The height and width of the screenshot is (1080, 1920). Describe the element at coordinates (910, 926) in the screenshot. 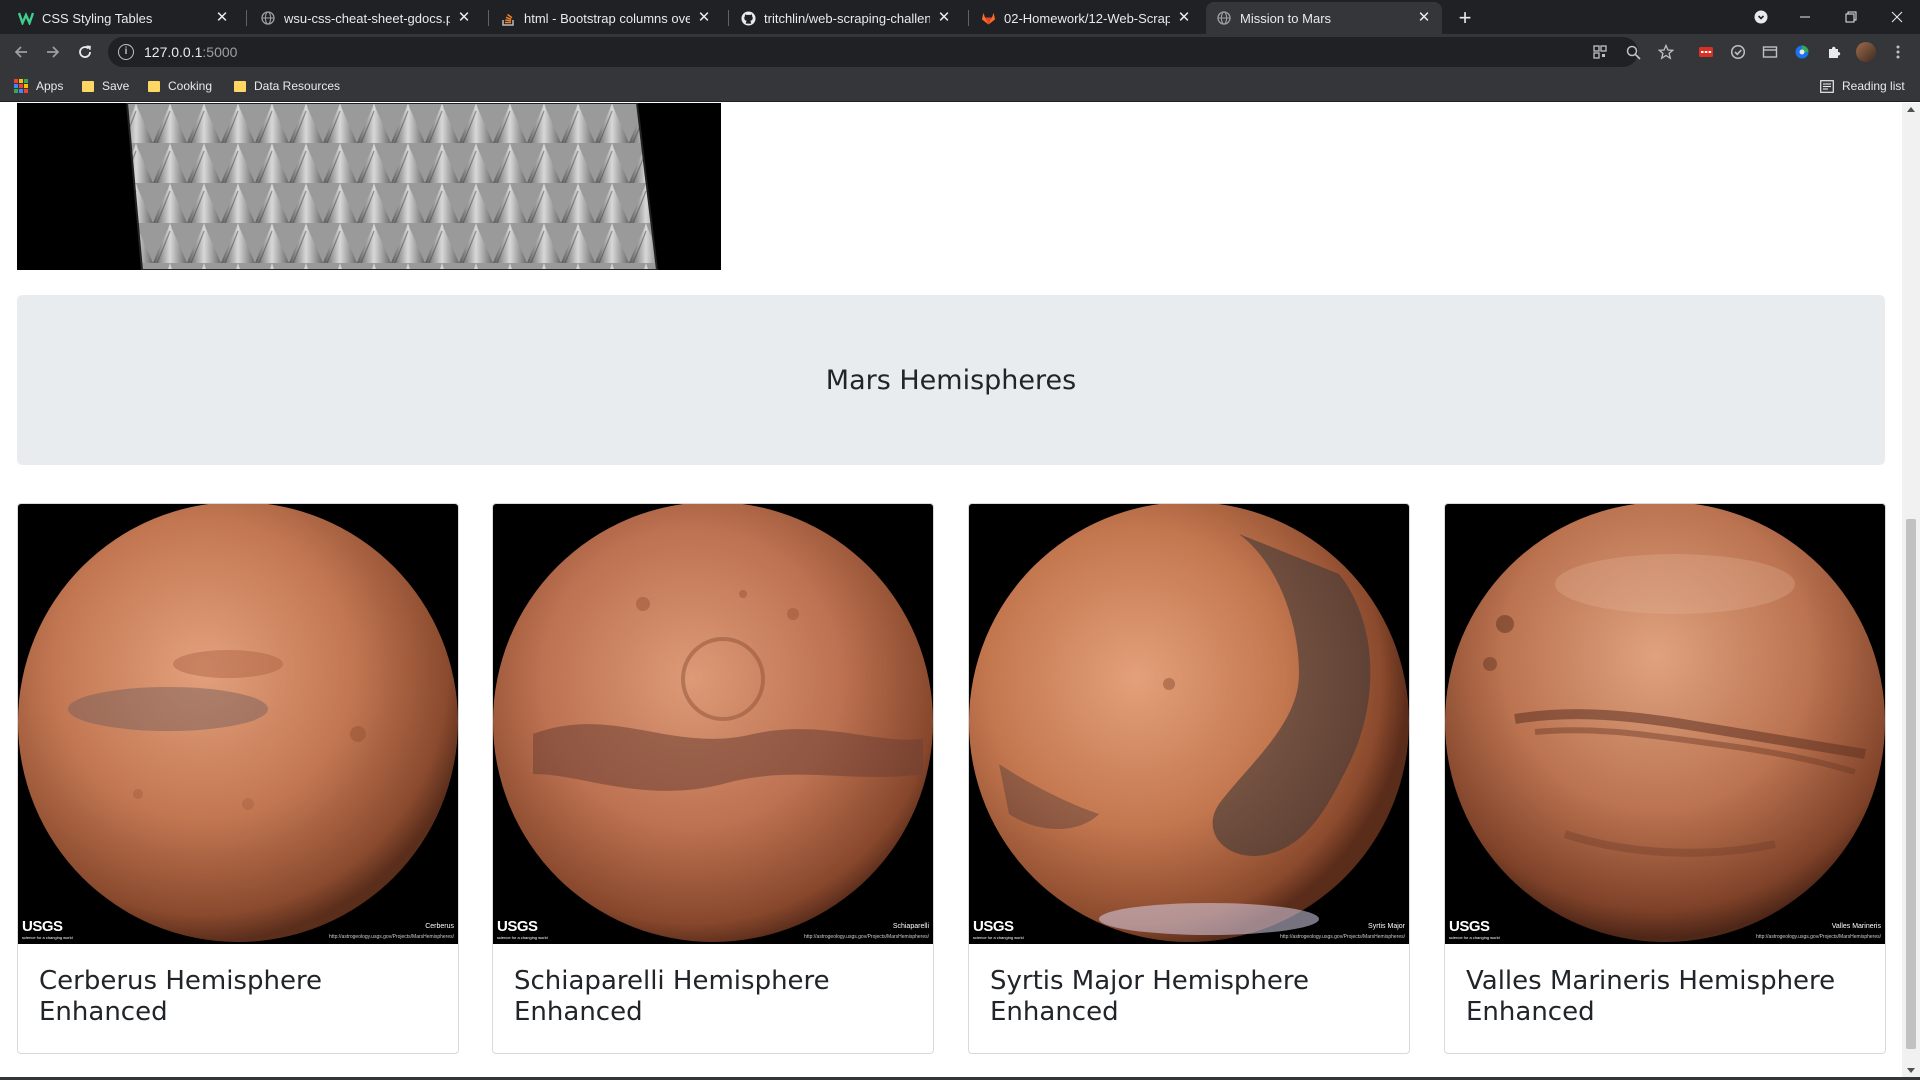

I see `image-caption: Schiaparelli` at that location.